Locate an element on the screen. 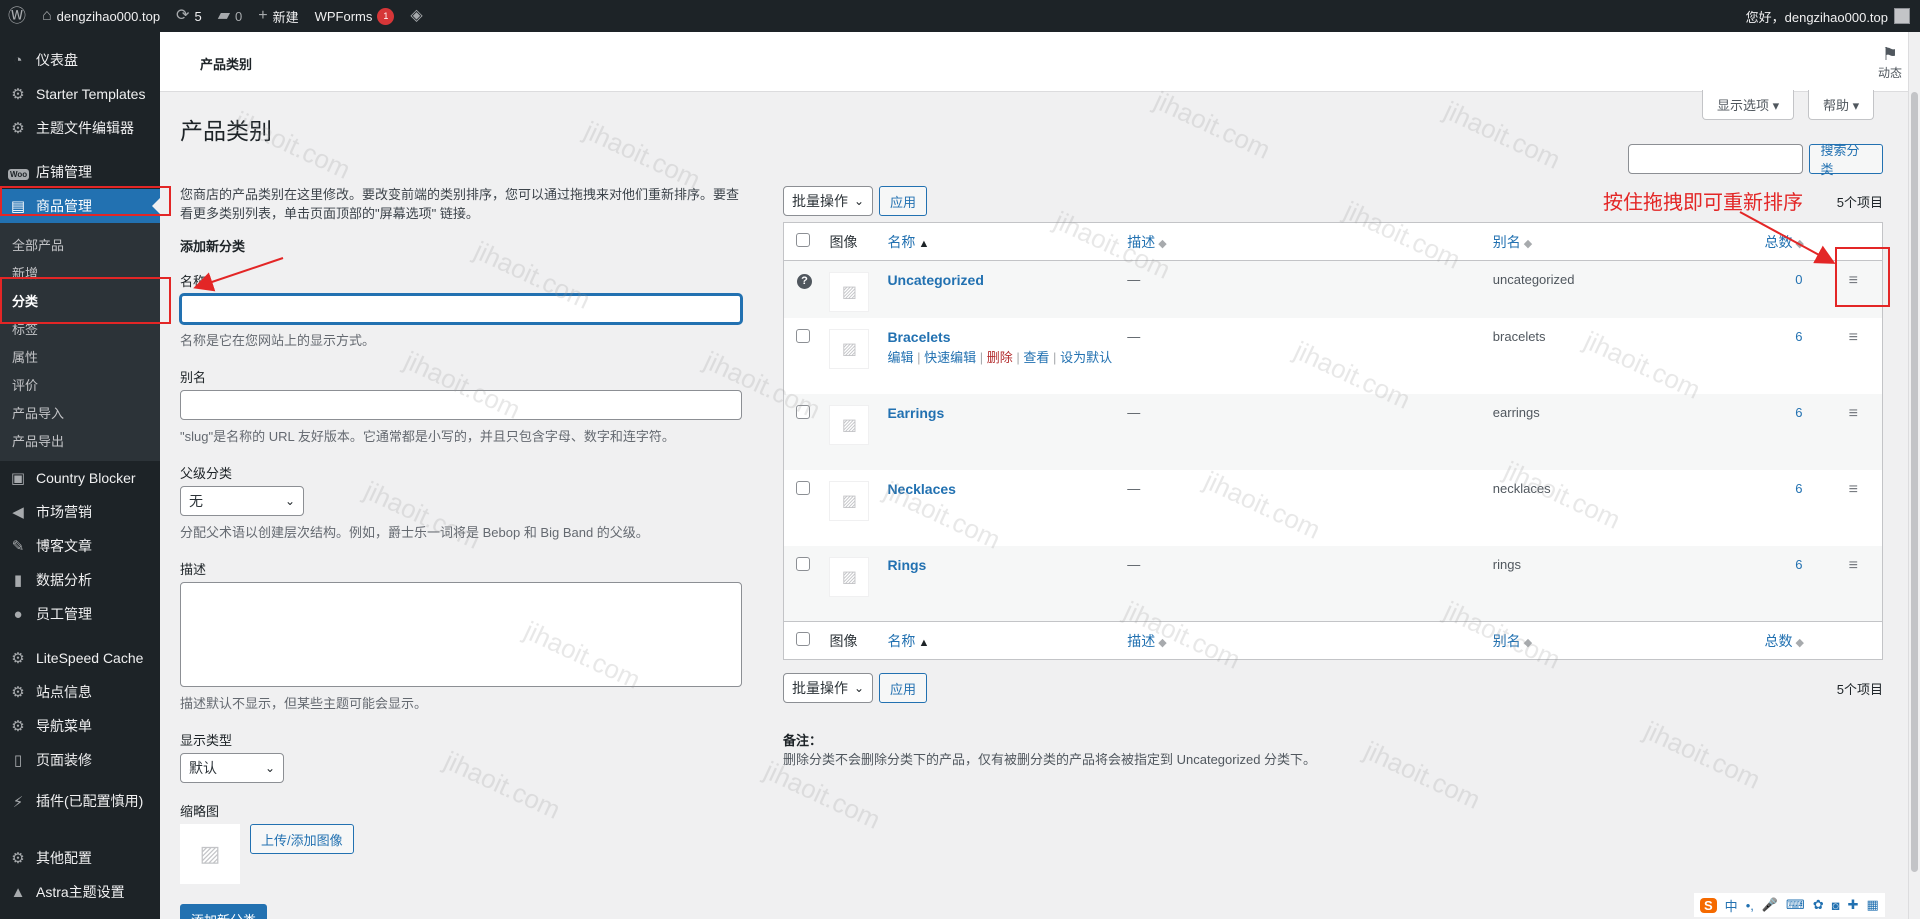 The width and height of the screenshot is (1920, 919). screen-options-button: 显示选项 ▾ is located at coordinates (1748, 105).